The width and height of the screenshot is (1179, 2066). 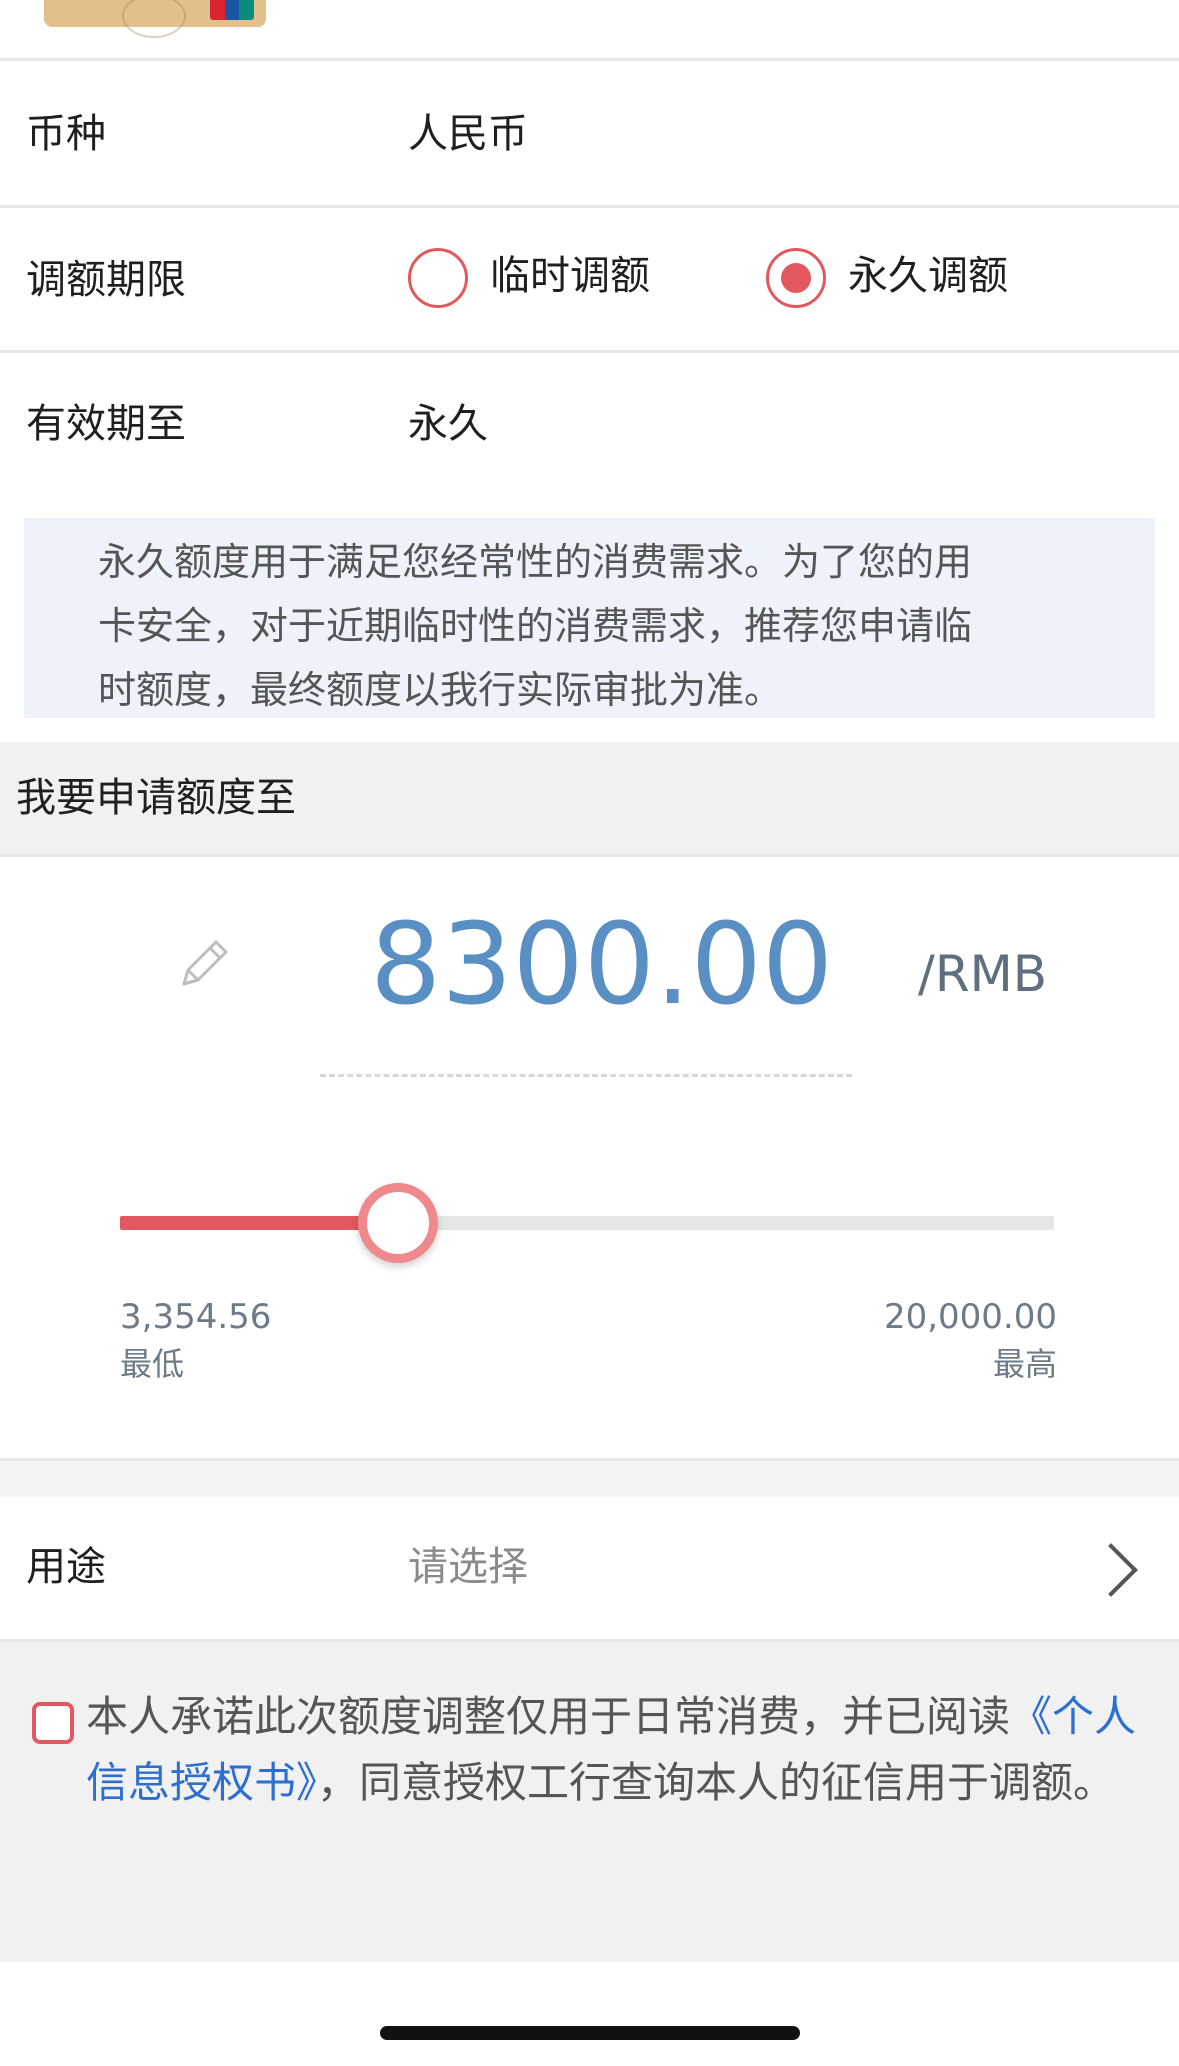 What do you see at coordinates (570, 276) in the screenshot?
I see `radio-temporary-label: 临时调额` at bounding box center [570, 276].